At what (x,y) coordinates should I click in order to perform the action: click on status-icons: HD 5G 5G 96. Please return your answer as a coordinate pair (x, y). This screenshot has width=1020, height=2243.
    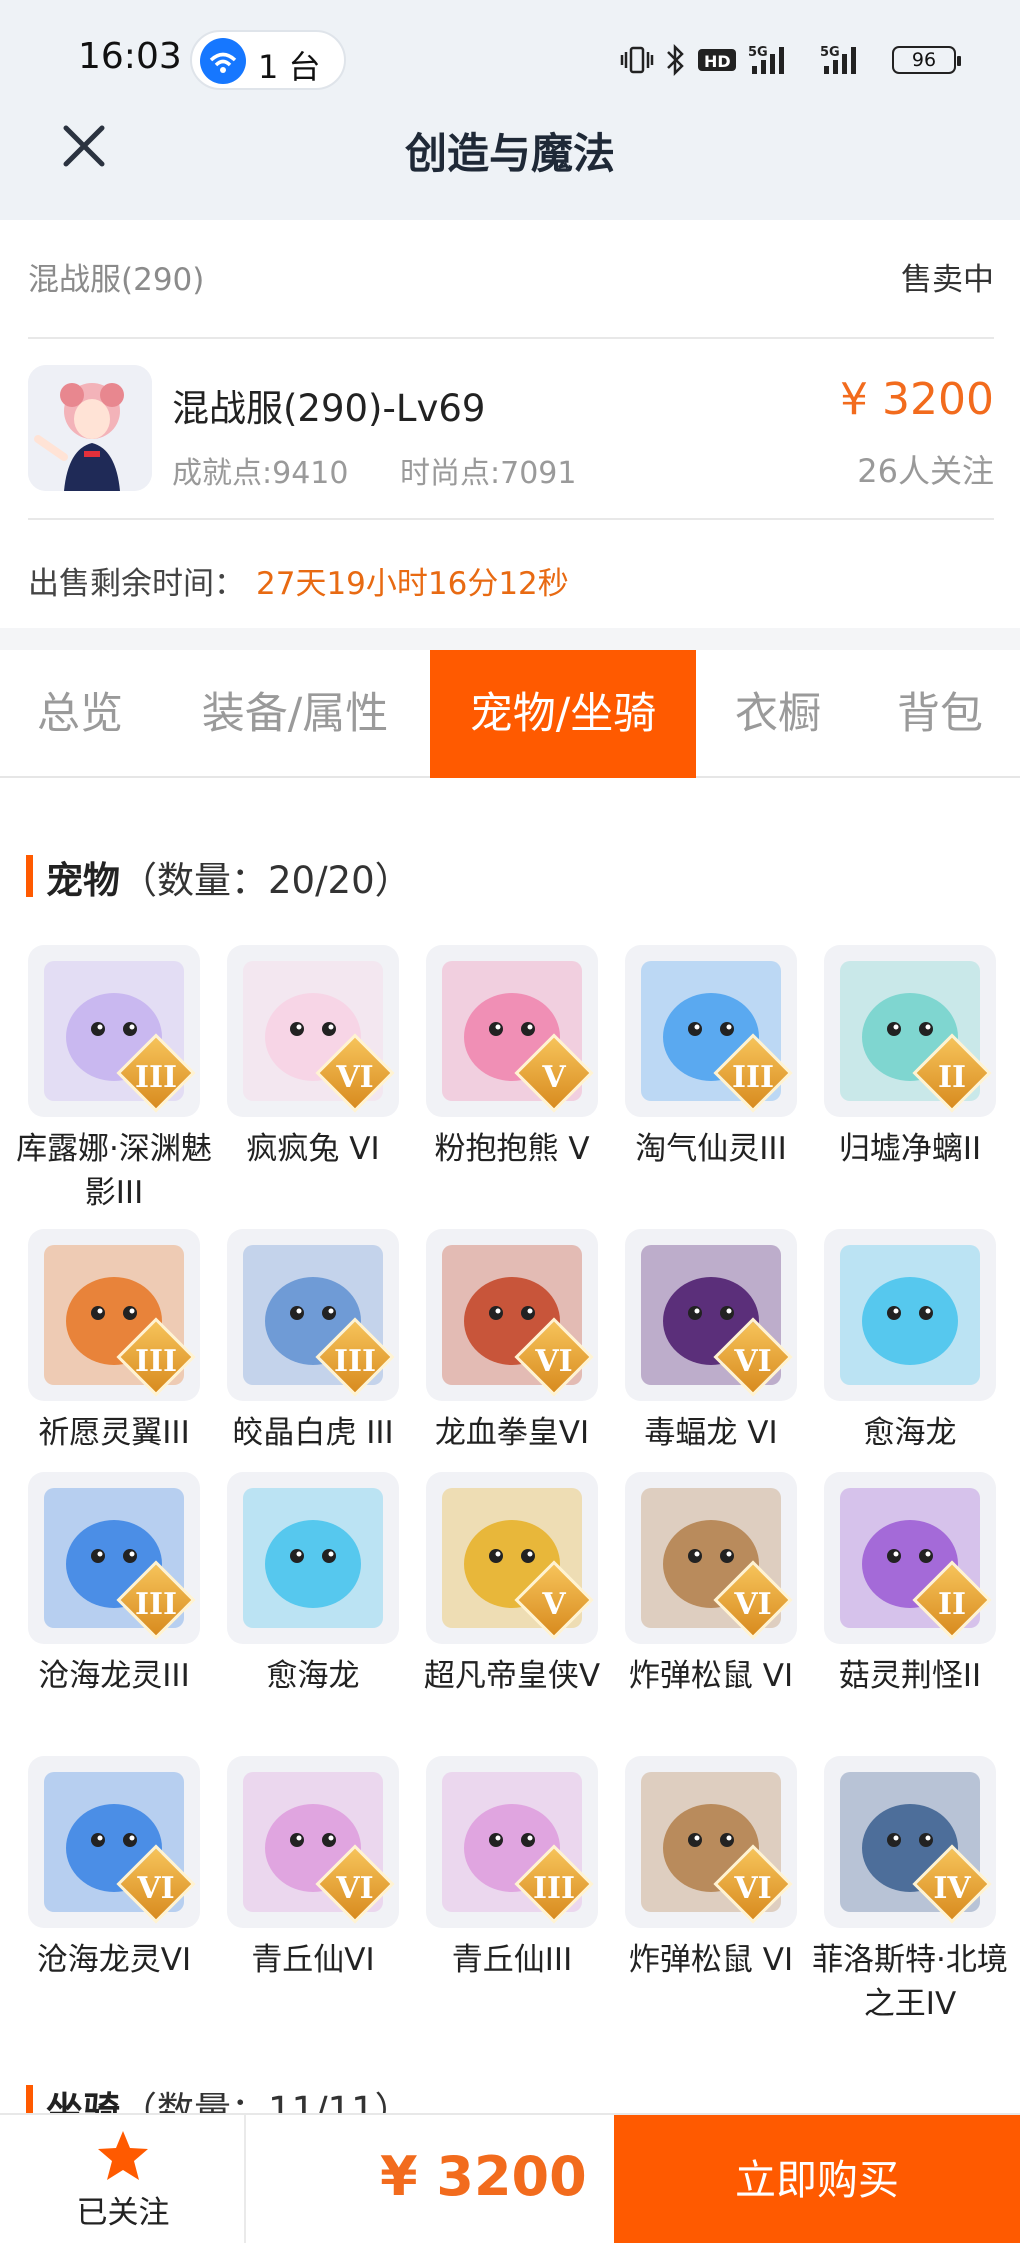
    Looking at the image, I should click on (790, 62).